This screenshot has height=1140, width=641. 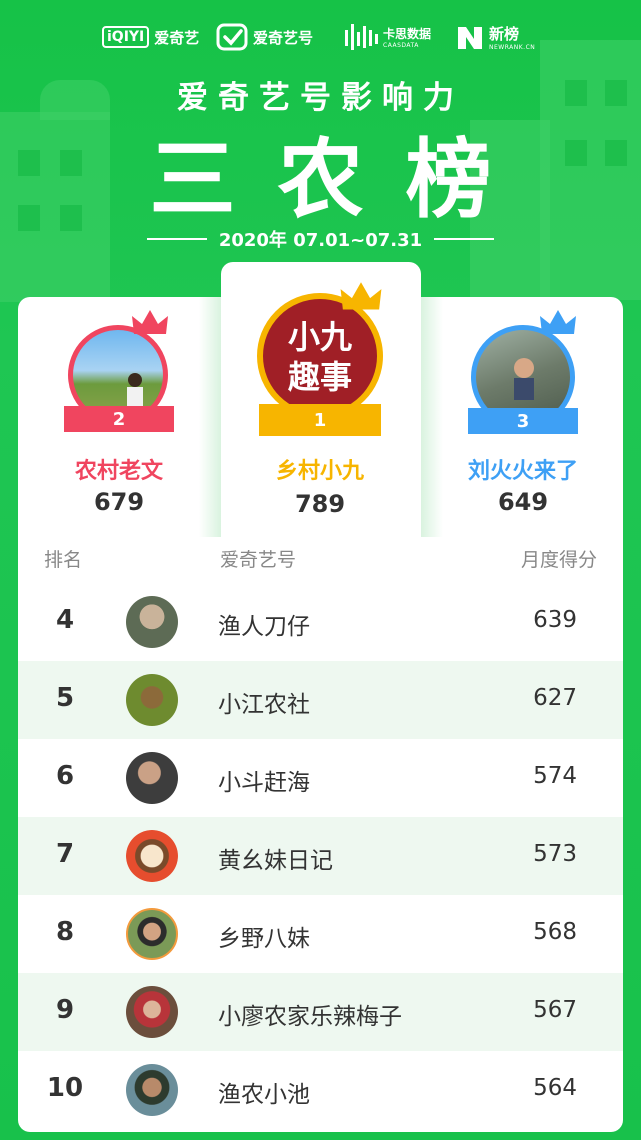 I want to click on table-row: 9 小廖农家乐辣梅子 567, so click(x=320, y=1012).